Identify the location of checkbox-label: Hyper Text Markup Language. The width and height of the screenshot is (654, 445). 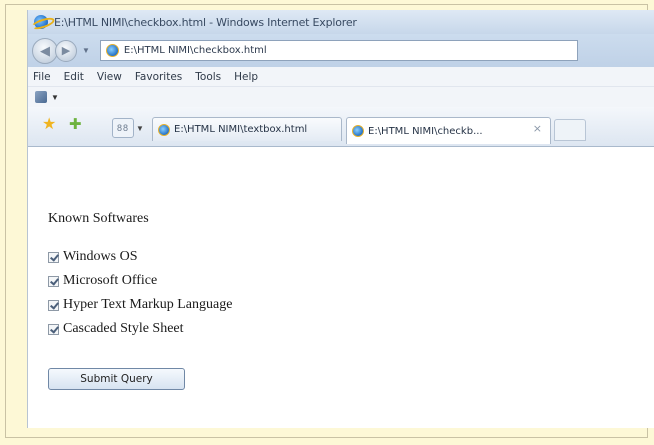
(148, 304).